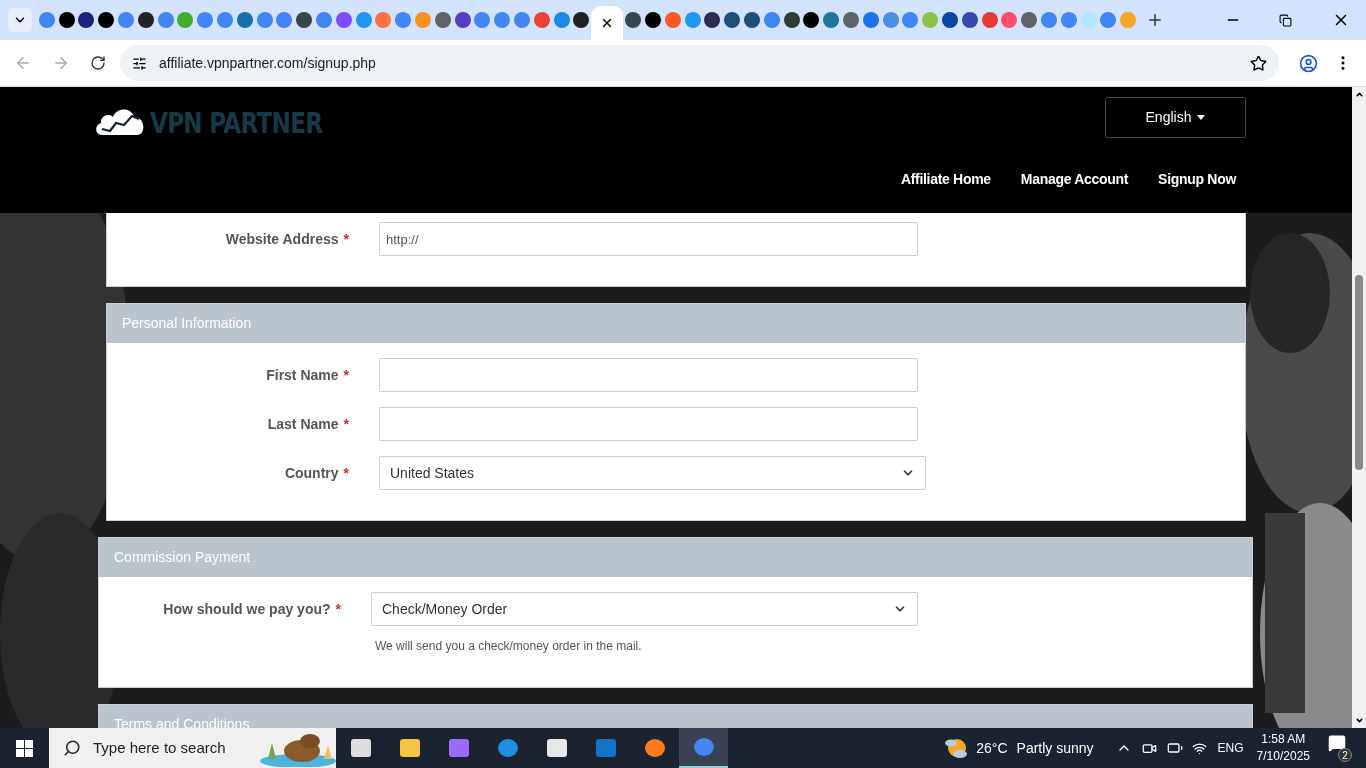  Describe the element at coordinates (1199, 748) in the screenshot. I see `wifi-icon` at that location.